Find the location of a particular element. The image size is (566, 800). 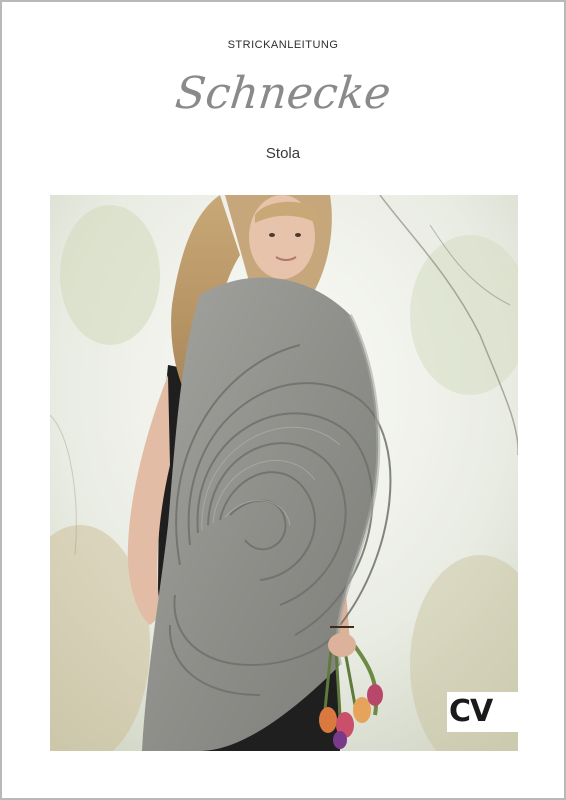

pattern-title: Schnecke is located at coordinates (283, 93).